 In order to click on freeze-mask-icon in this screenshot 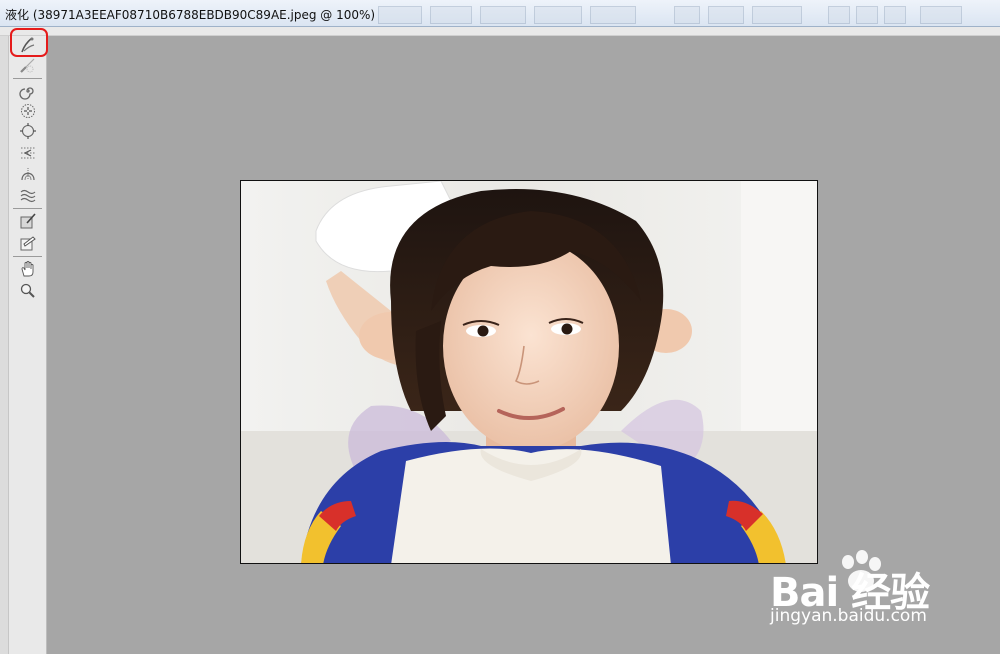, I will do `click(28, 221)`.